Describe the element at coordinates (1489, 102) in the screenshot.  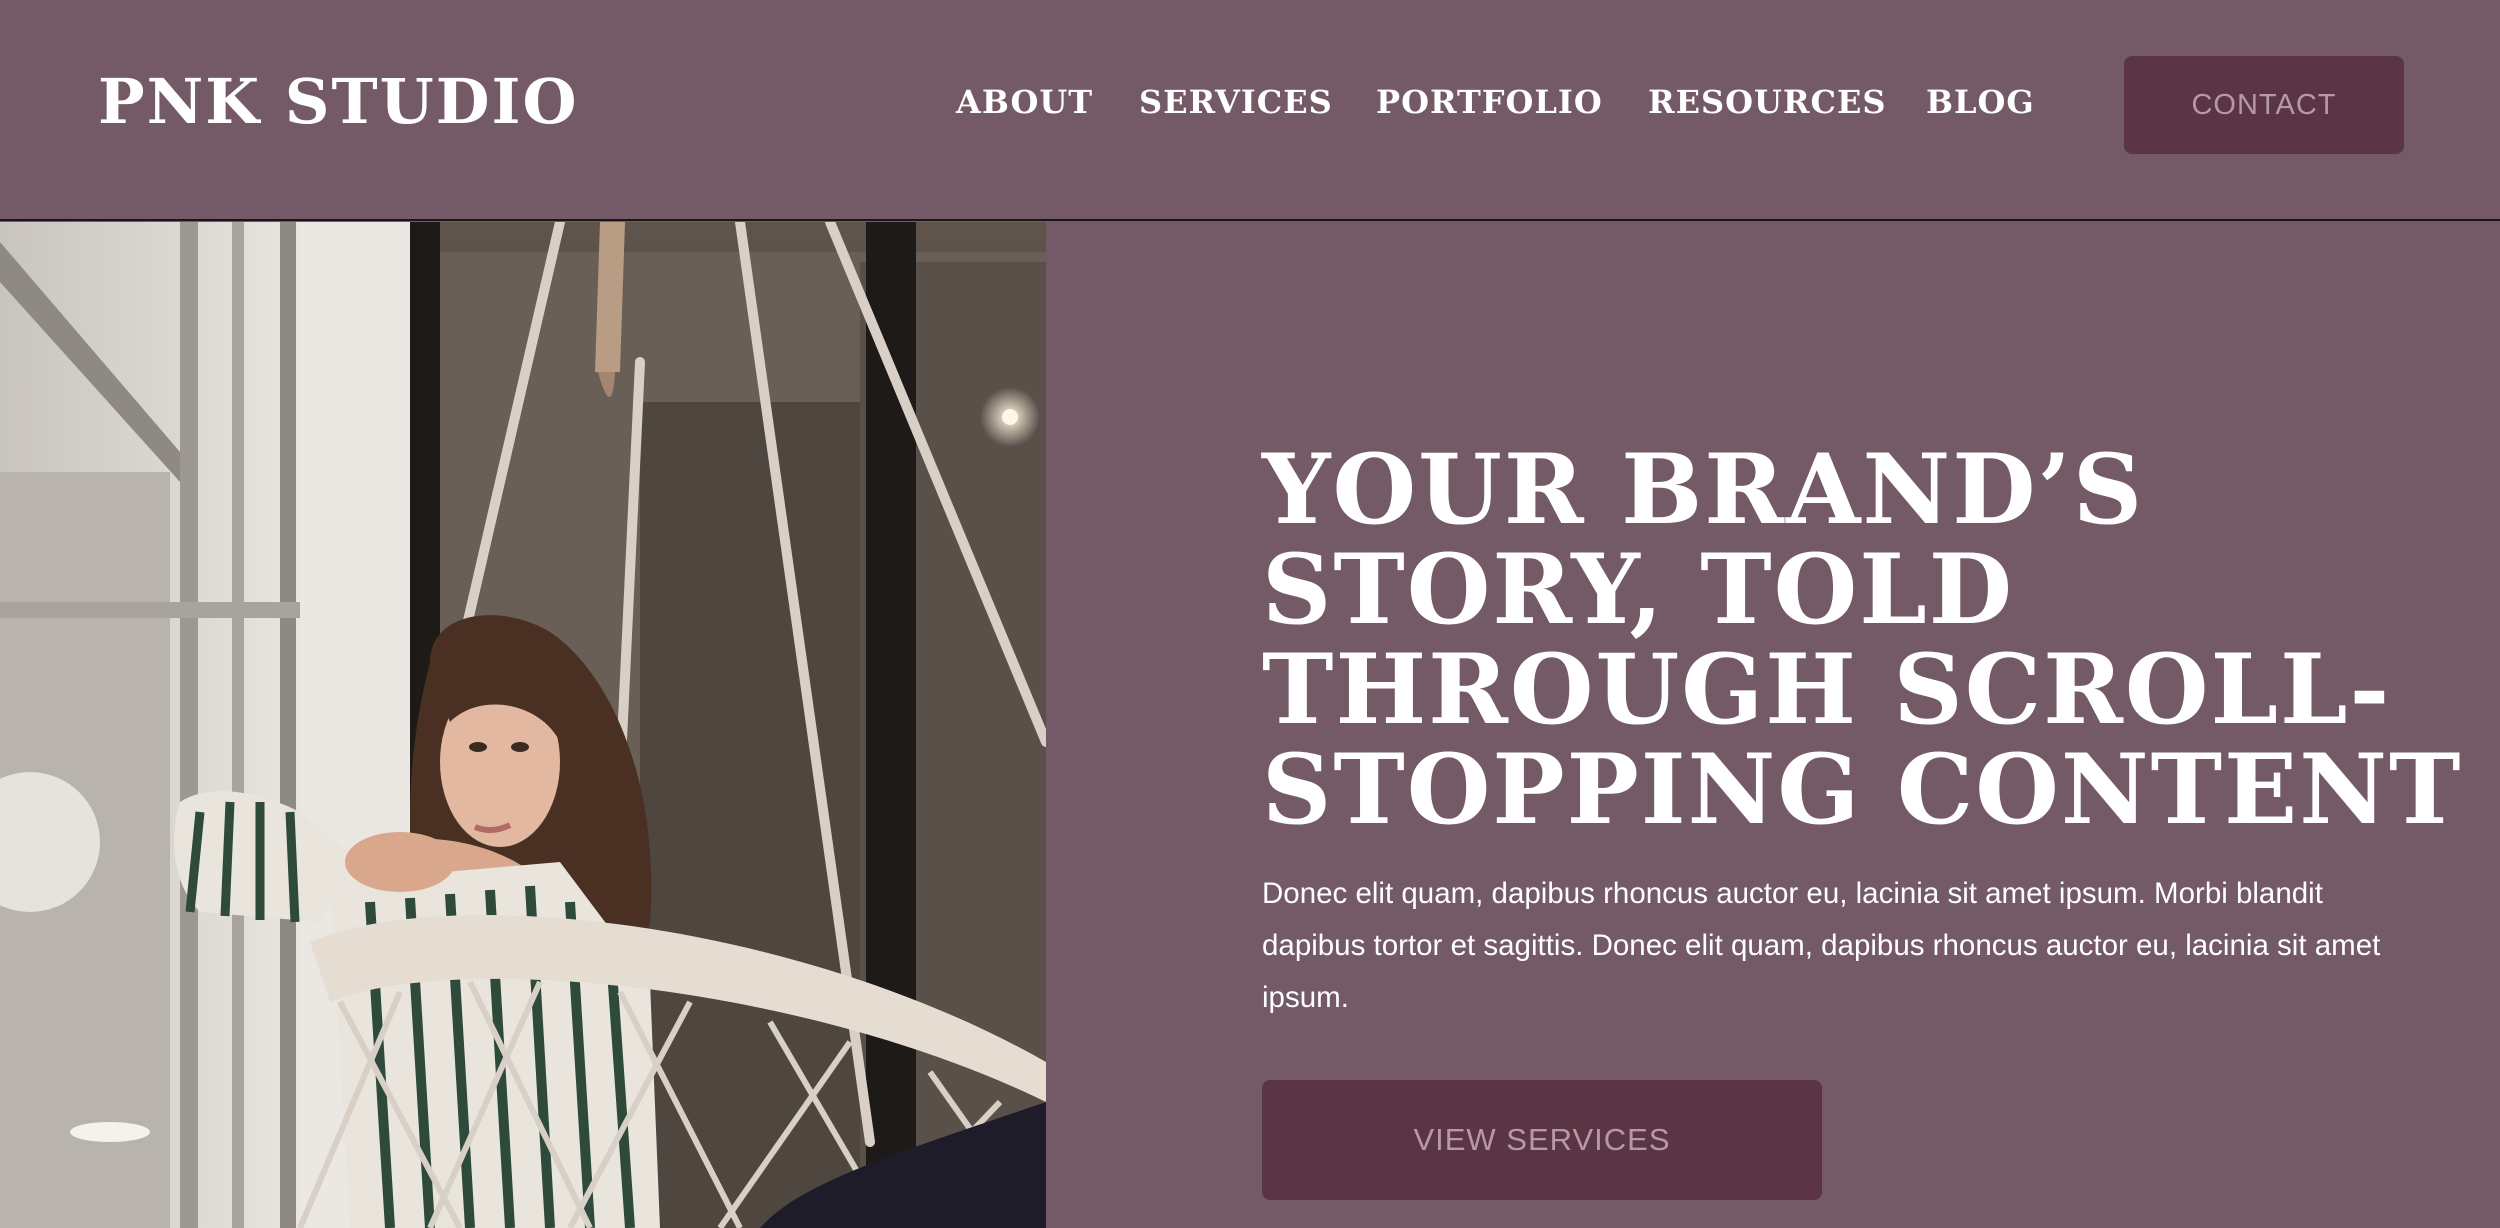
I see `nav-portfolio: PORTFOLIO` at that location.